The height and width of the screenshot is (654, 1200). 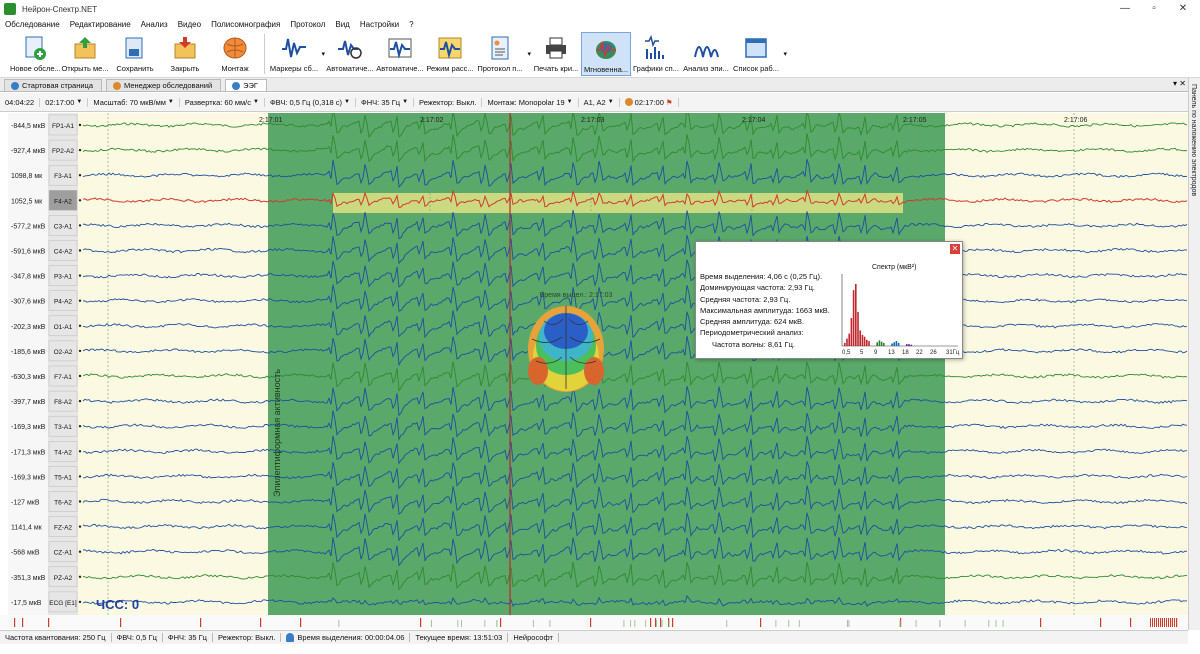 I want to click on menu-view: Вид, so click(x=342, y=24).